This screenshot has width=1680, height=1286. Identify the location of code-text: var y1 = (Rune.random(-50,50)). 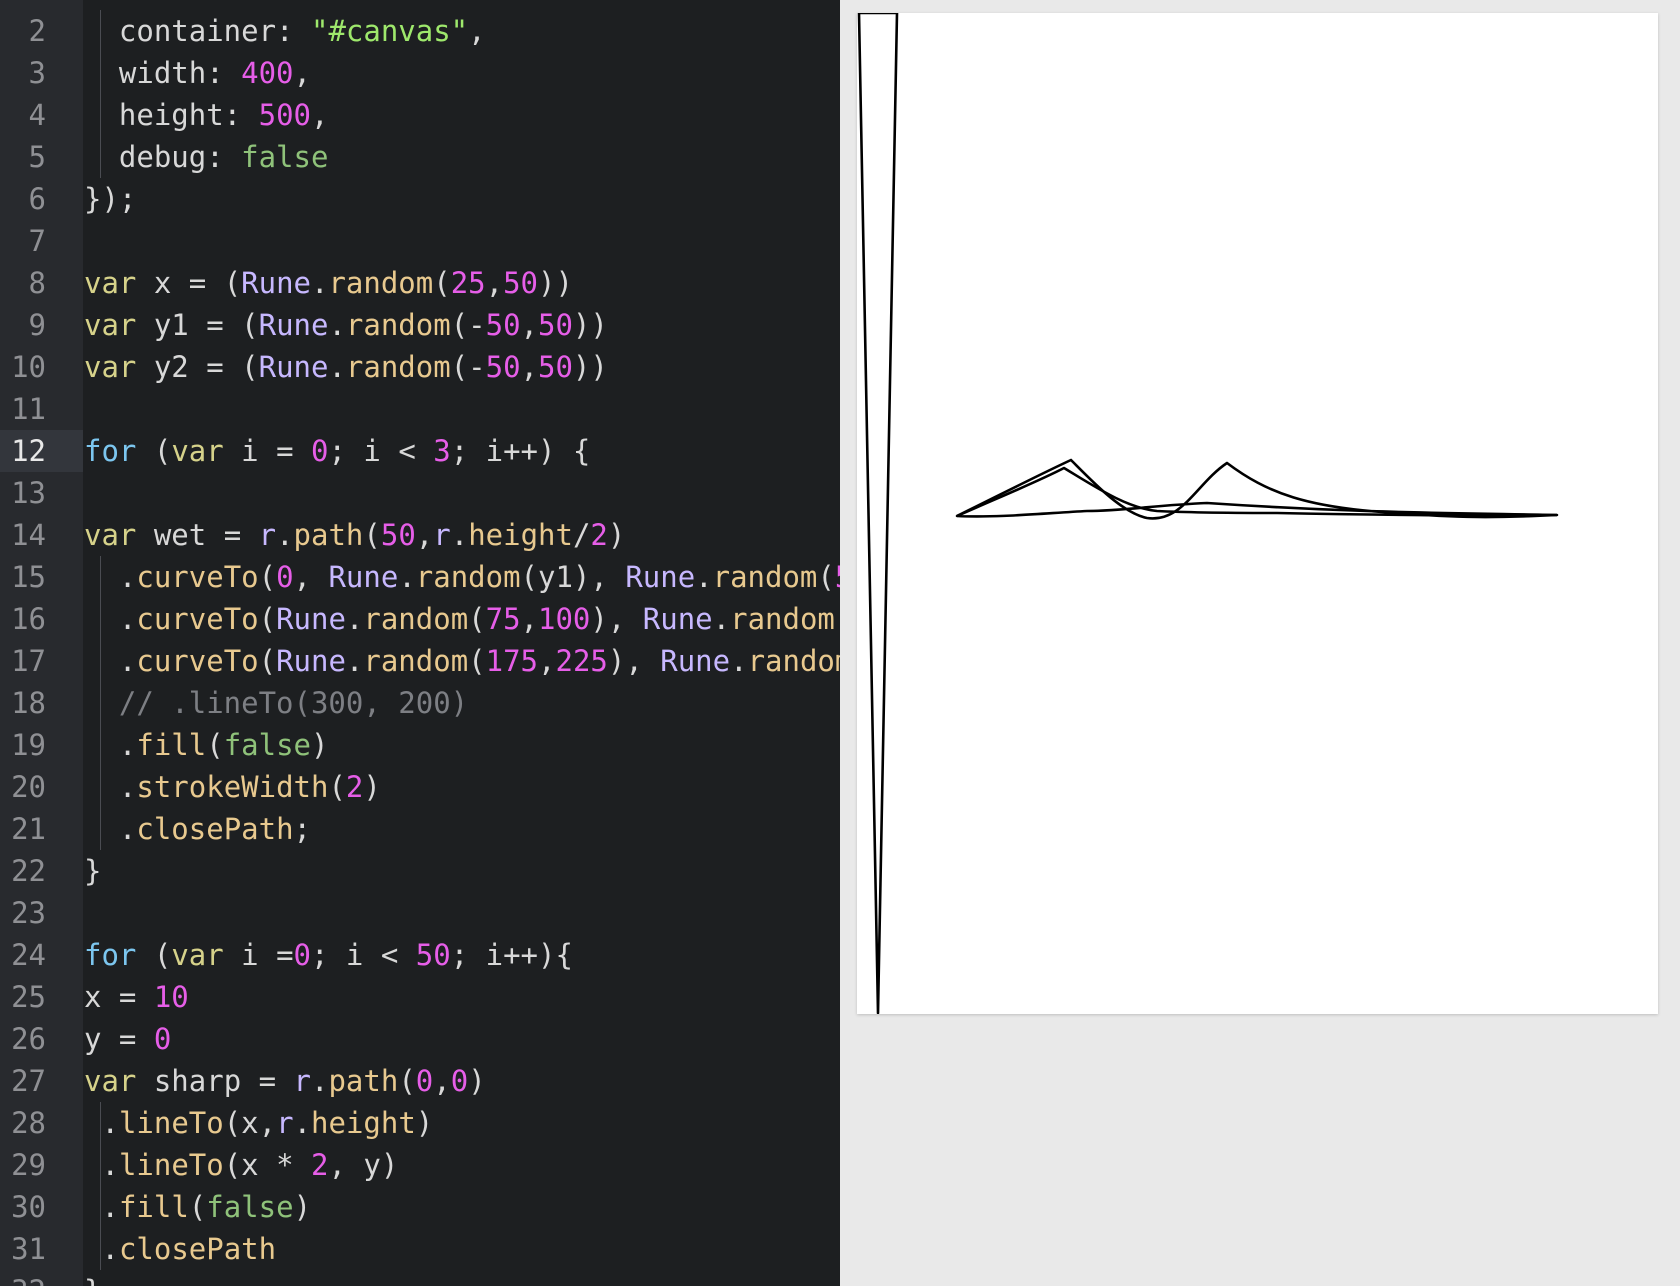
(346, 325).